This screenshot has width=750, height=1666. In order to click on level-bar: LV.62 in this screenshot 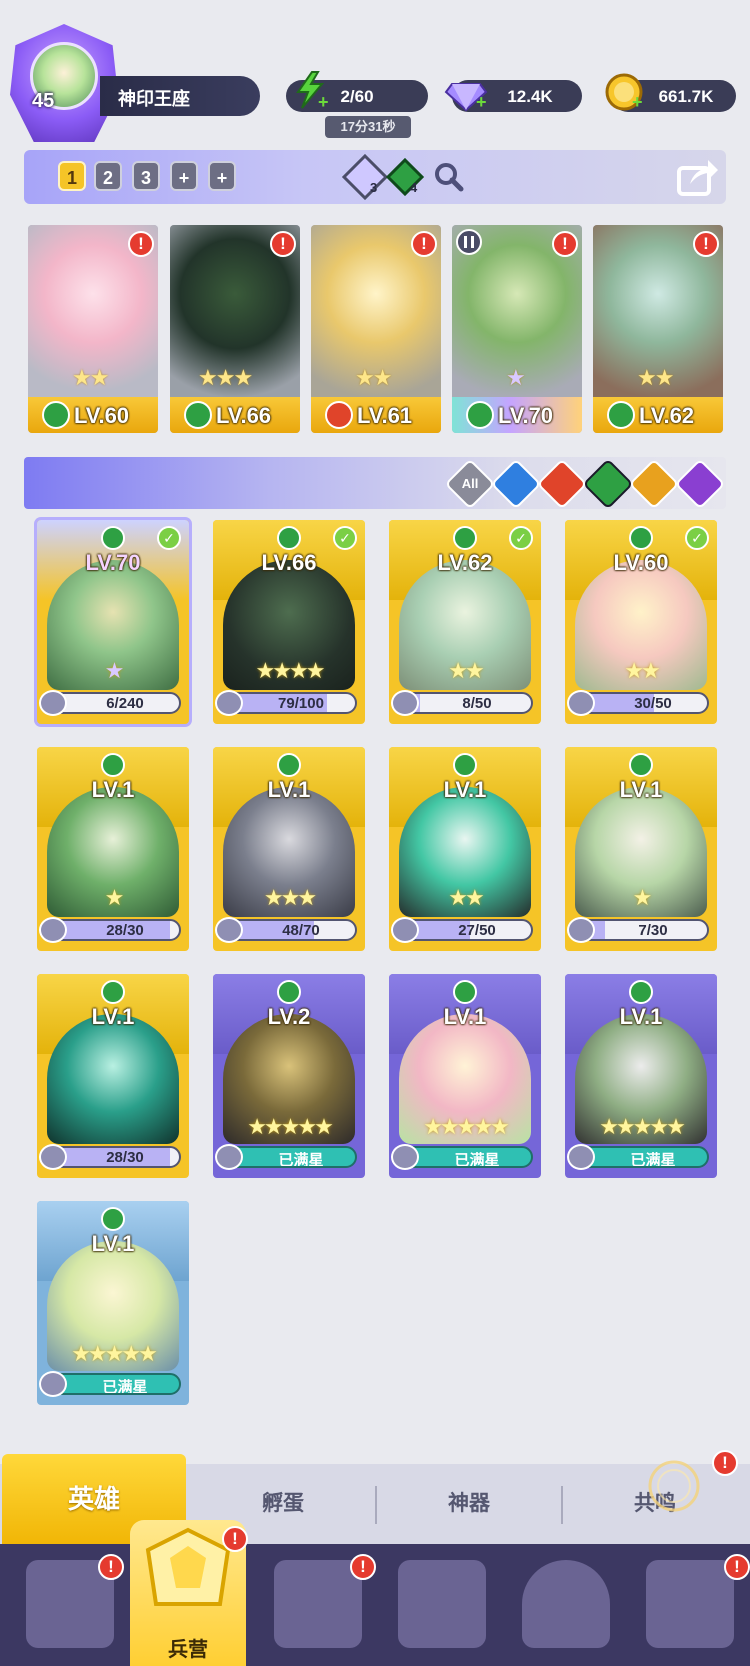, I will do `click(658, 415)`.